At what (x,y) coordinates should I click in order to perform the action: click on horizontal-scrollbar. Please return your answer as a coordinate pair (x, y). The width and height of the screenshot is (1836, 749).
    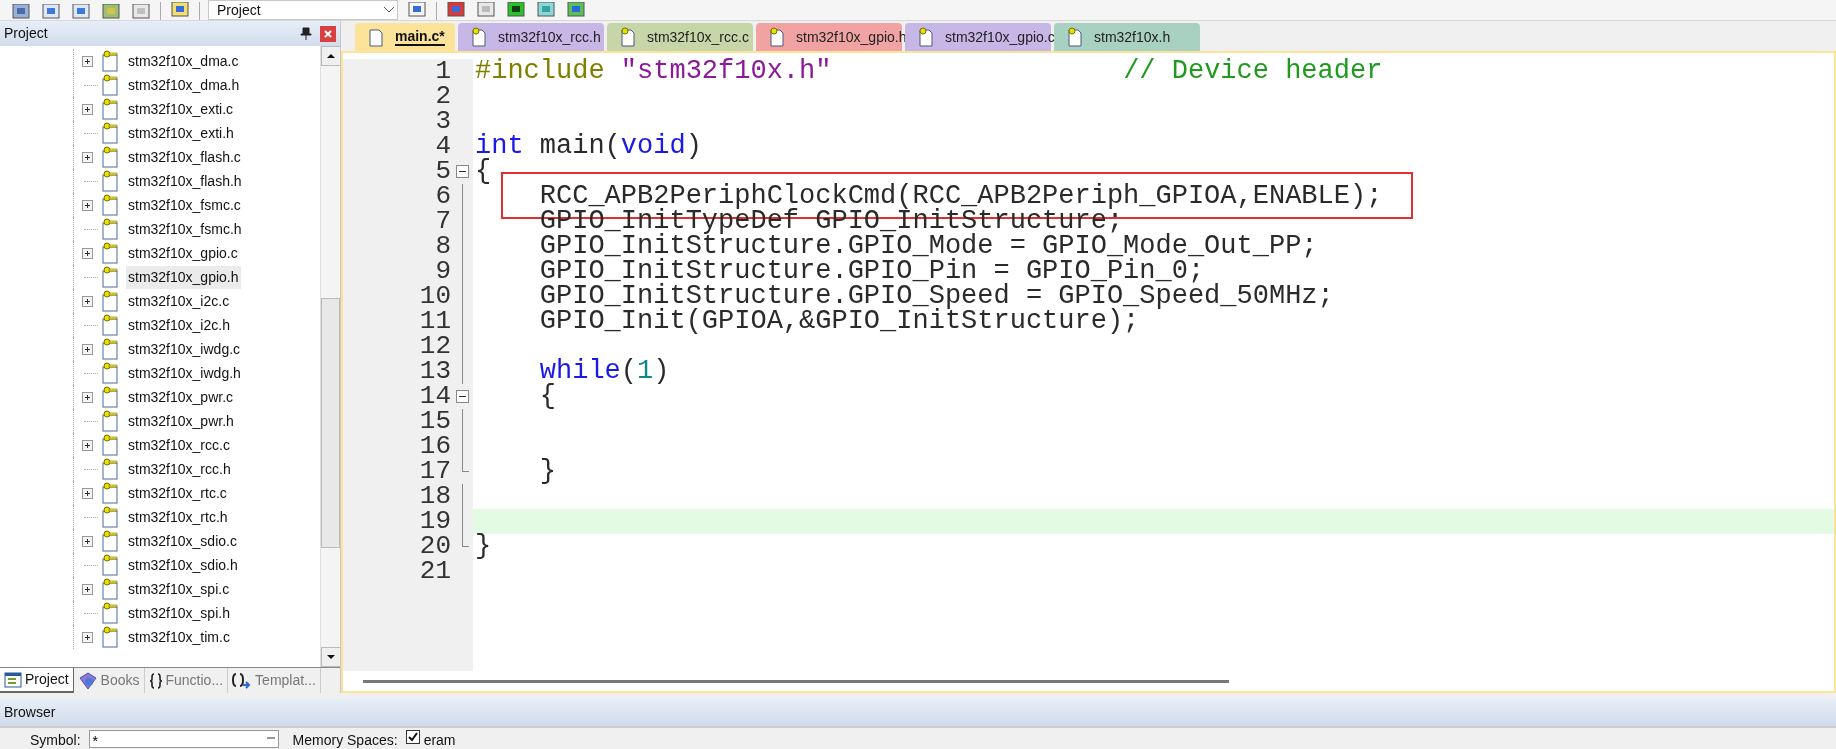
    Looking at the image, I should click on (796, 681).